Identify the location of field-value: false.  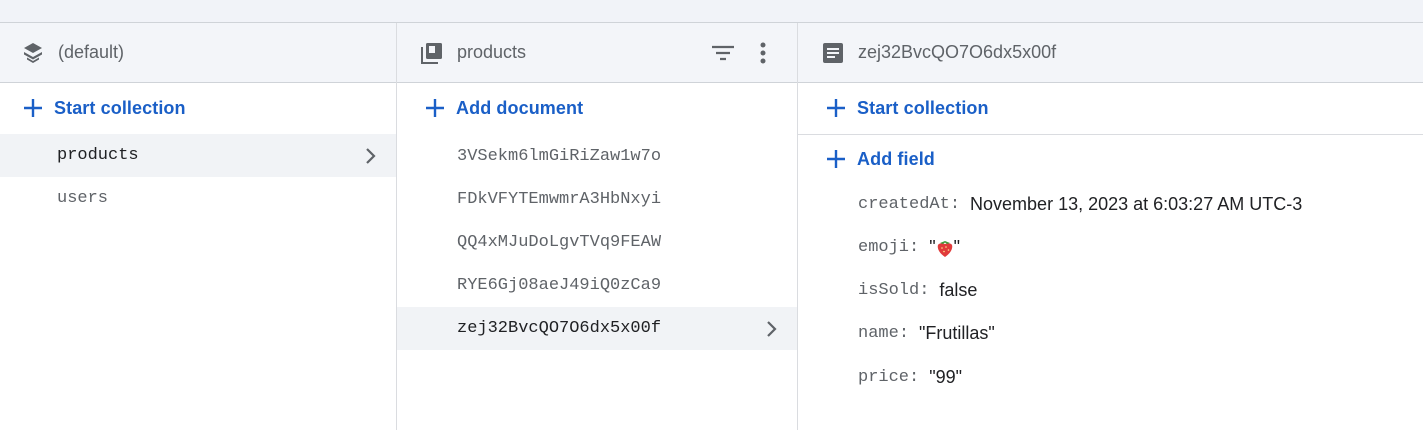
(958, 289).